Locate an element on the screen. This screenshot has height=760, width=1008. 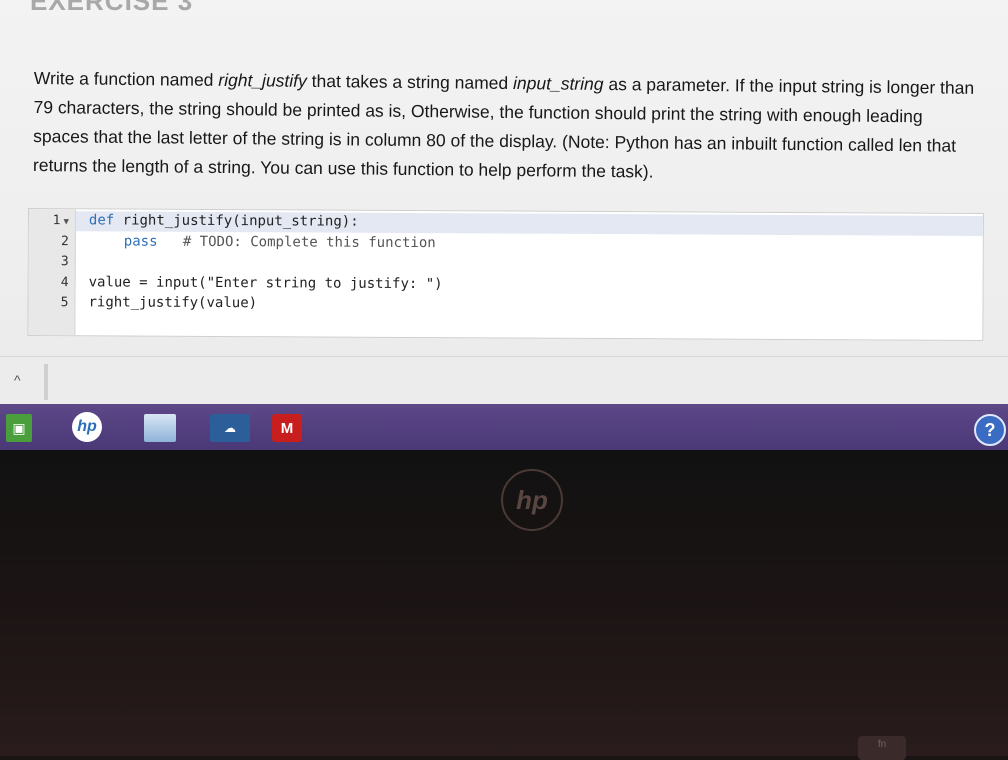
line-number: 2 is located at coordinates (64, 242).